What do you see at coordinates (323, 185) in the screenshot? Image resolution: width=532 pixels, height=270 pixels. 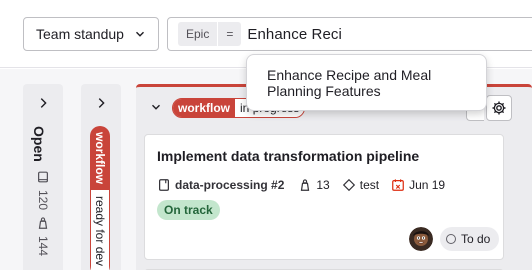 I see `issue-weight: 13` at bounding box center [323, 185].